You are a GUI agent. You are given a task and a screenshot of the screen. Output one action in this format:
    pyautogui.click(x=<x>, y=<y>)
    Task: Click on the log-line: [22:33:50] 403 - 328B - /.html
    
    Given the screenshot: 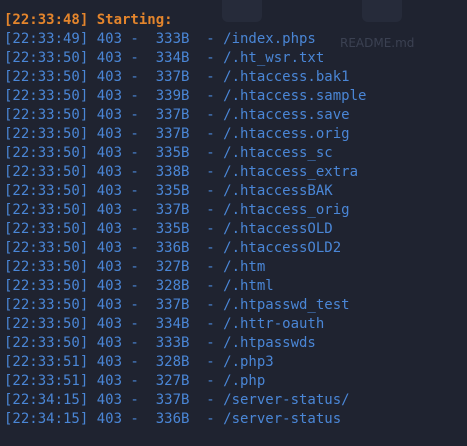 What is the action you would take?
    pyautogui.click(x=139, y=286)
    